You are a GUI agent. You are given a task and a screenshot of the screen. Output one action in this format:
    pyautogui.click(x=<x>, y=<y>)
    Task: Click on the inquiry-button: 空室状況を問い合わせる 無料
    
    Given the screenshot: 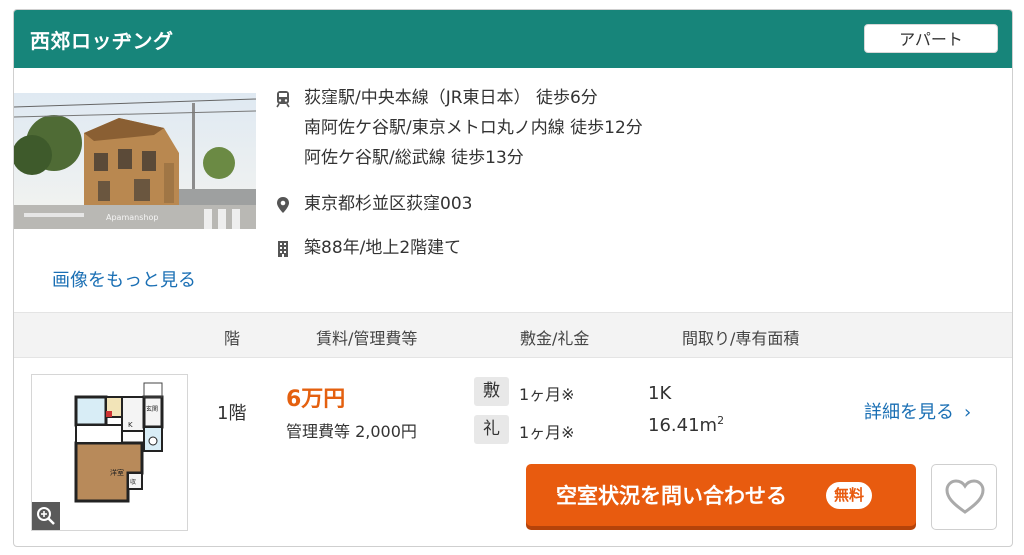 What is the action you would take?
    pyautogui.click(x=721, y=495)
    